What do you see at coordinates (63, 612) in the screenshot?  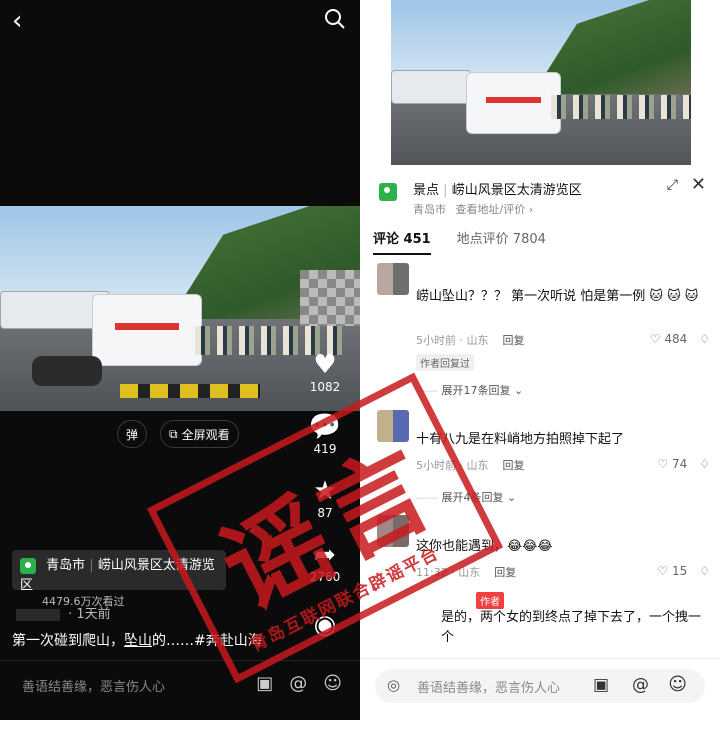 I see `author-line: · 1天前` at bounding box center [63, 612].